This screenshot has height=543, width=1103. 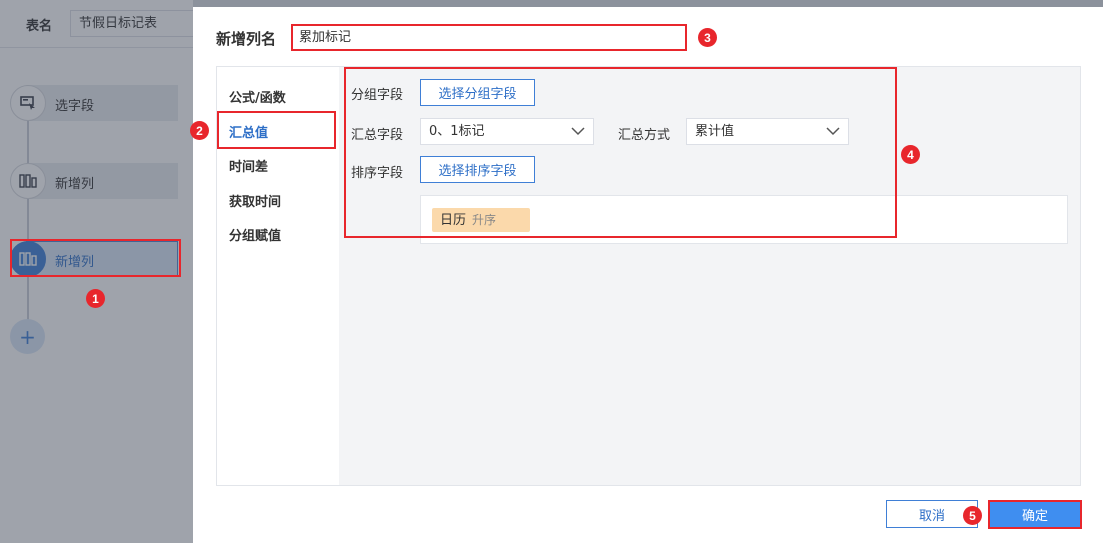 I want to click on confirm-button: 确定, so click(x=1035, y=514).